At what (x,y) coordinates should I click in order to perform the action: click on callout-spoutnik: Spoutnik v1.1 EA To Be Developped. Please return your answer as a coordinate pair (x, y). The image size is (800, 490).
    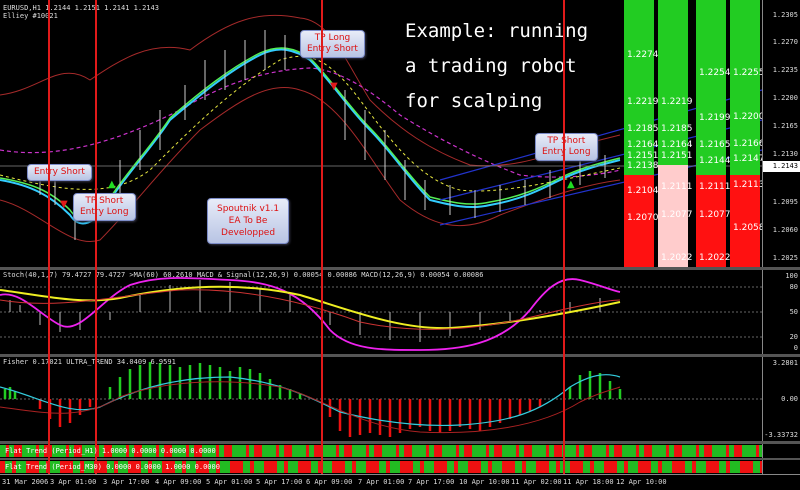
    Looking at the image, I should click on (248, 221).